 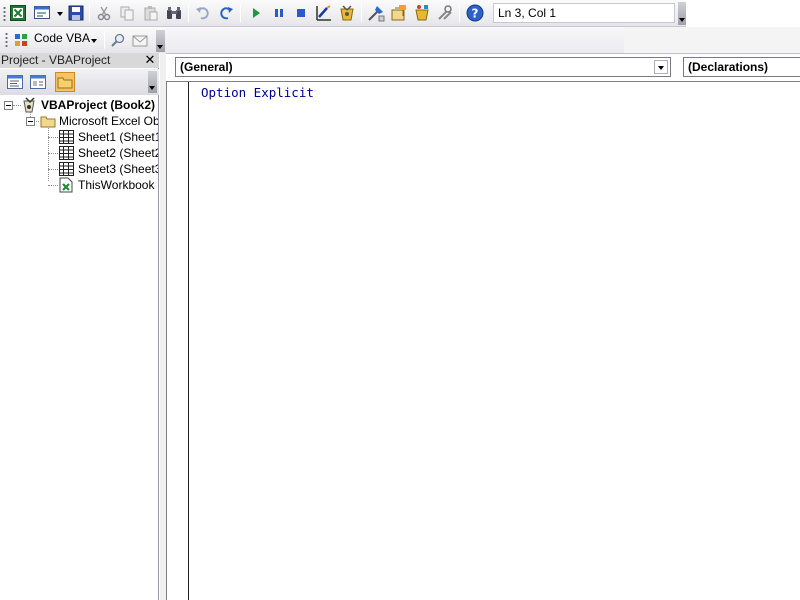 What do you see at coordinates (584, 13) in the screenshot?
I see `cursor-position-display: Ln 3, Col 1` at bounding box center [584, 13].